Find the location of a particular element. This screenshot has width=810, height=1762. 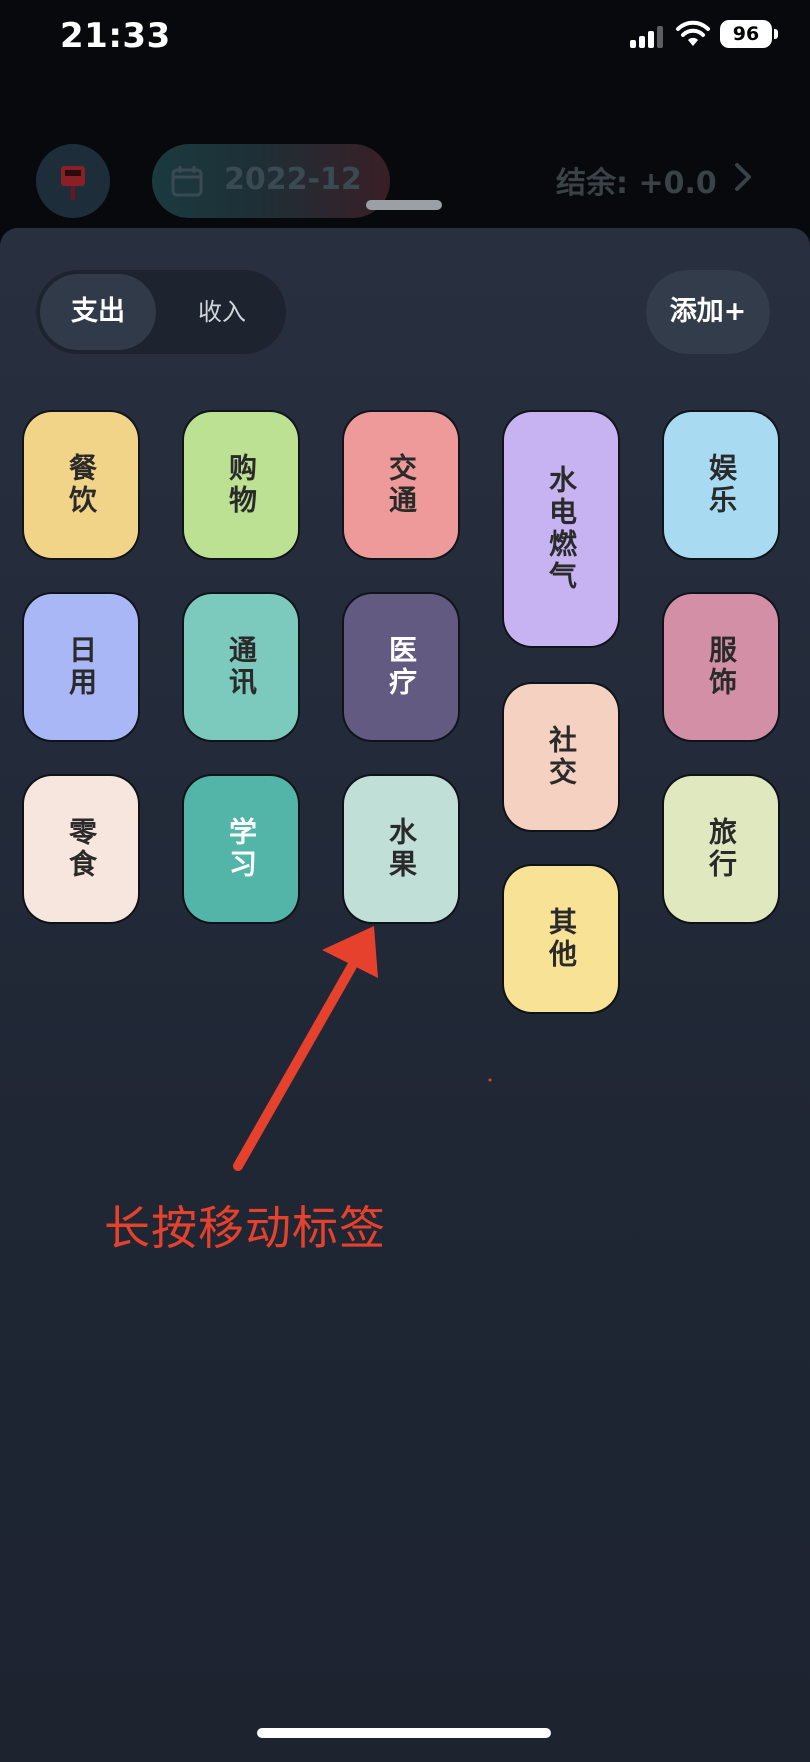

tag-item: 水果 is located at coordinates (401, 849).